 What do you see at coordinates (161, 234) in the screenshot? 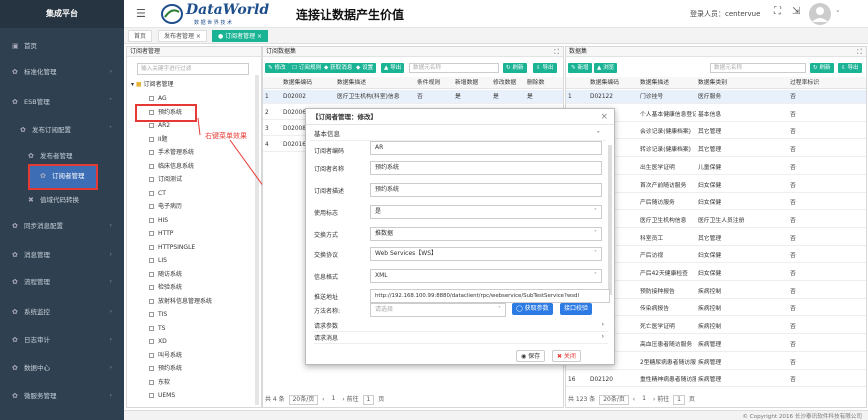
I see `tree-item: HTTP` at bounding box center [161, 234].